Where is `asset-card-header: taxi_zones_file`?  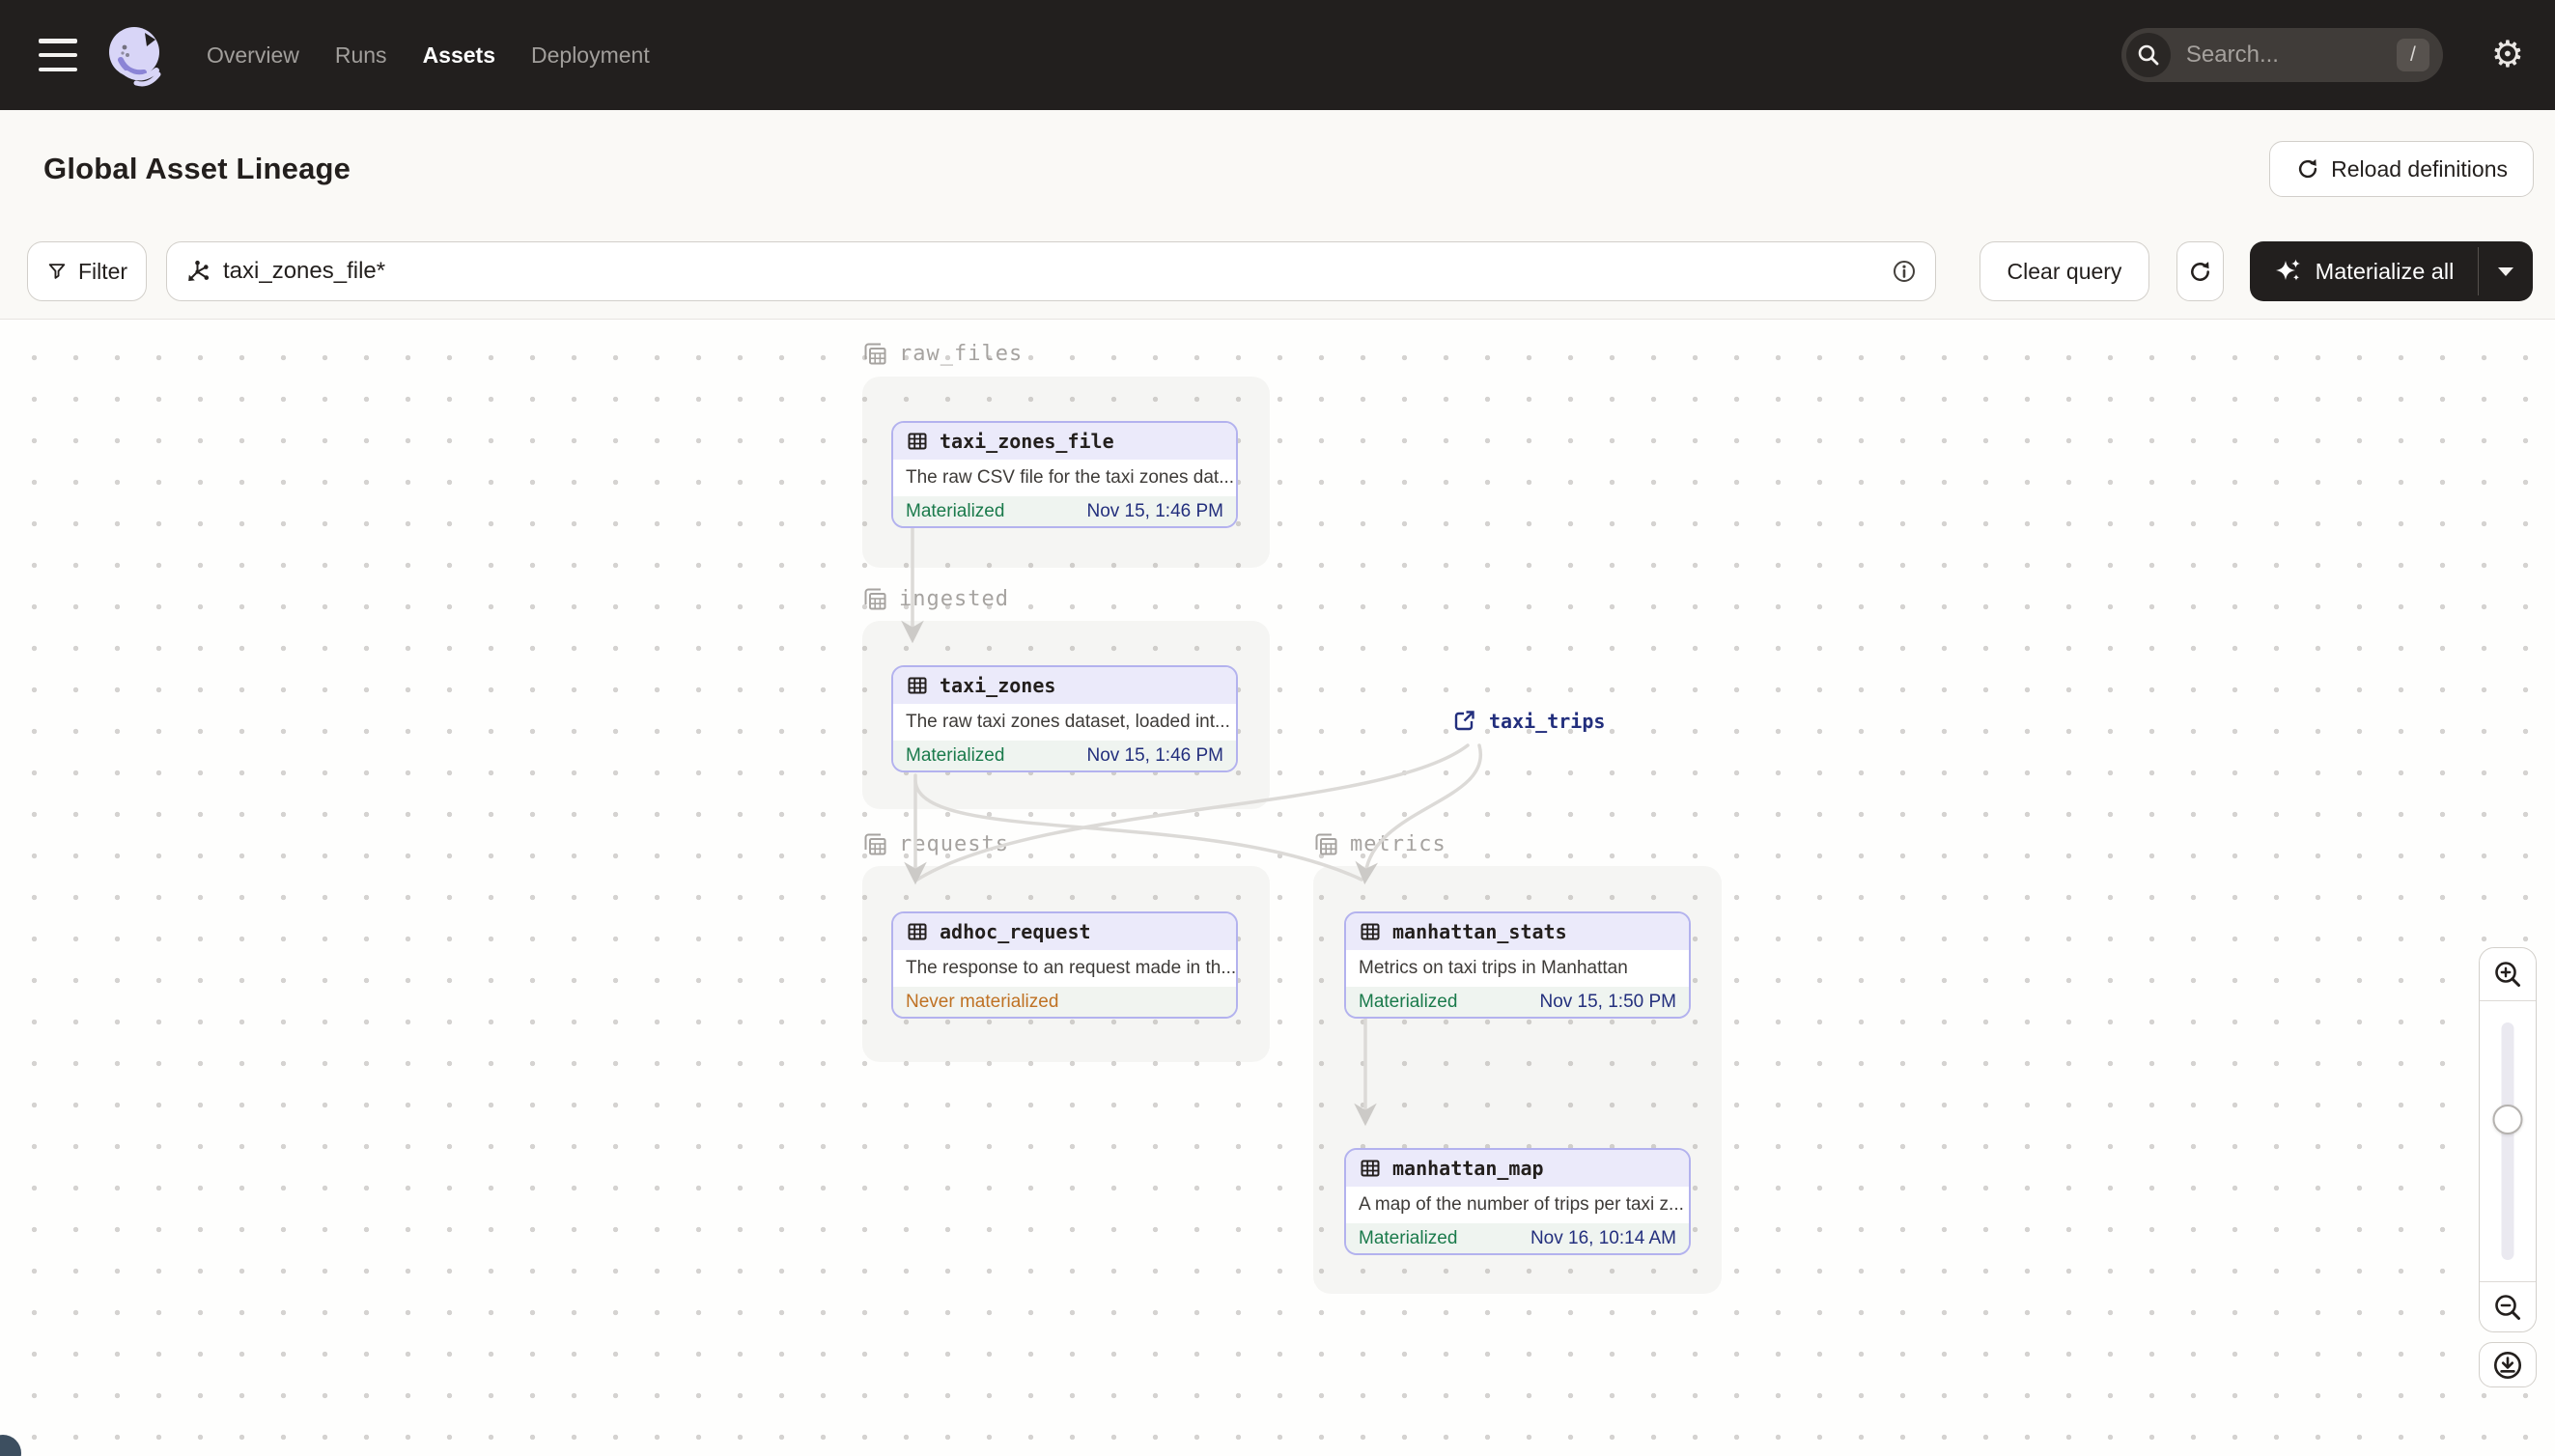 asset-card-header: taxi_zones_file is located at coordinates (1064, 442).